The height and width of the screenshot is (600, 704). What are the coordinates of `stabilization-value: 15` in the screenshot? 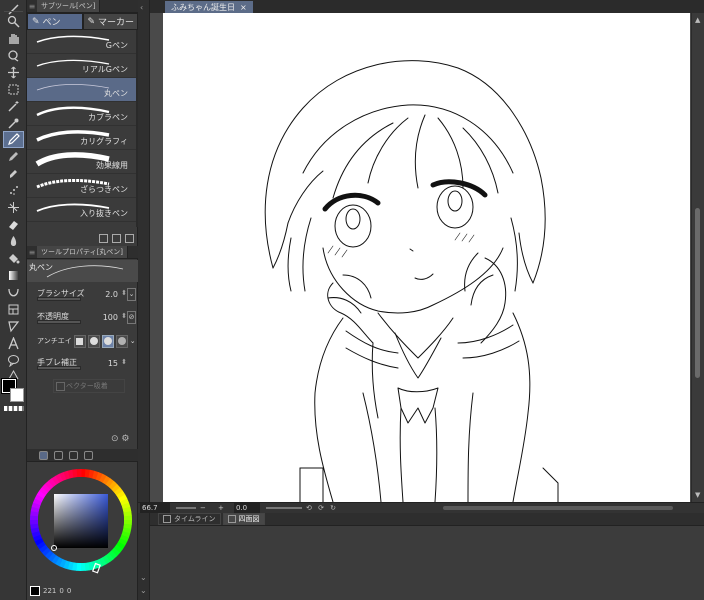 It's located at (113, 363).